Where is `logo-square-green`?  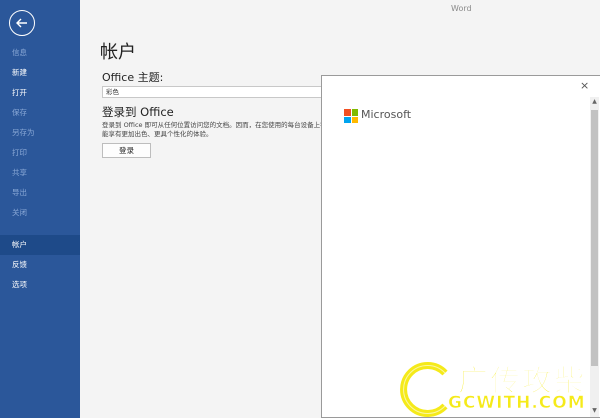
logo-square-green is located at coordinates (354, 112).